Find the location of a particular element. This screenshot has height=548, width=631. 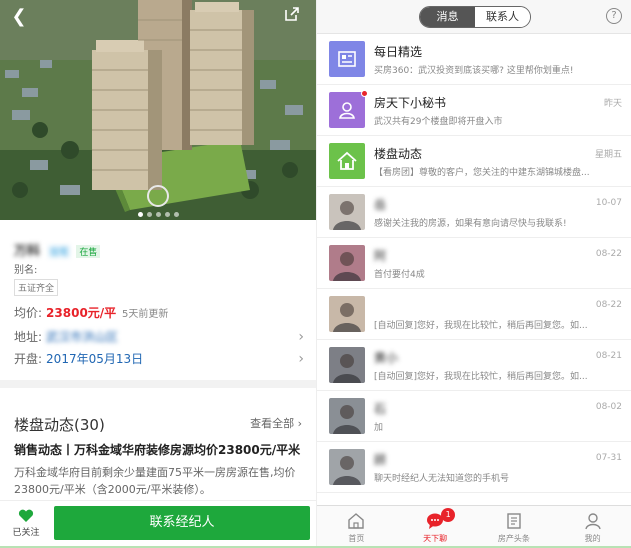

newspaper-icon is located at coordinates (347, 59).